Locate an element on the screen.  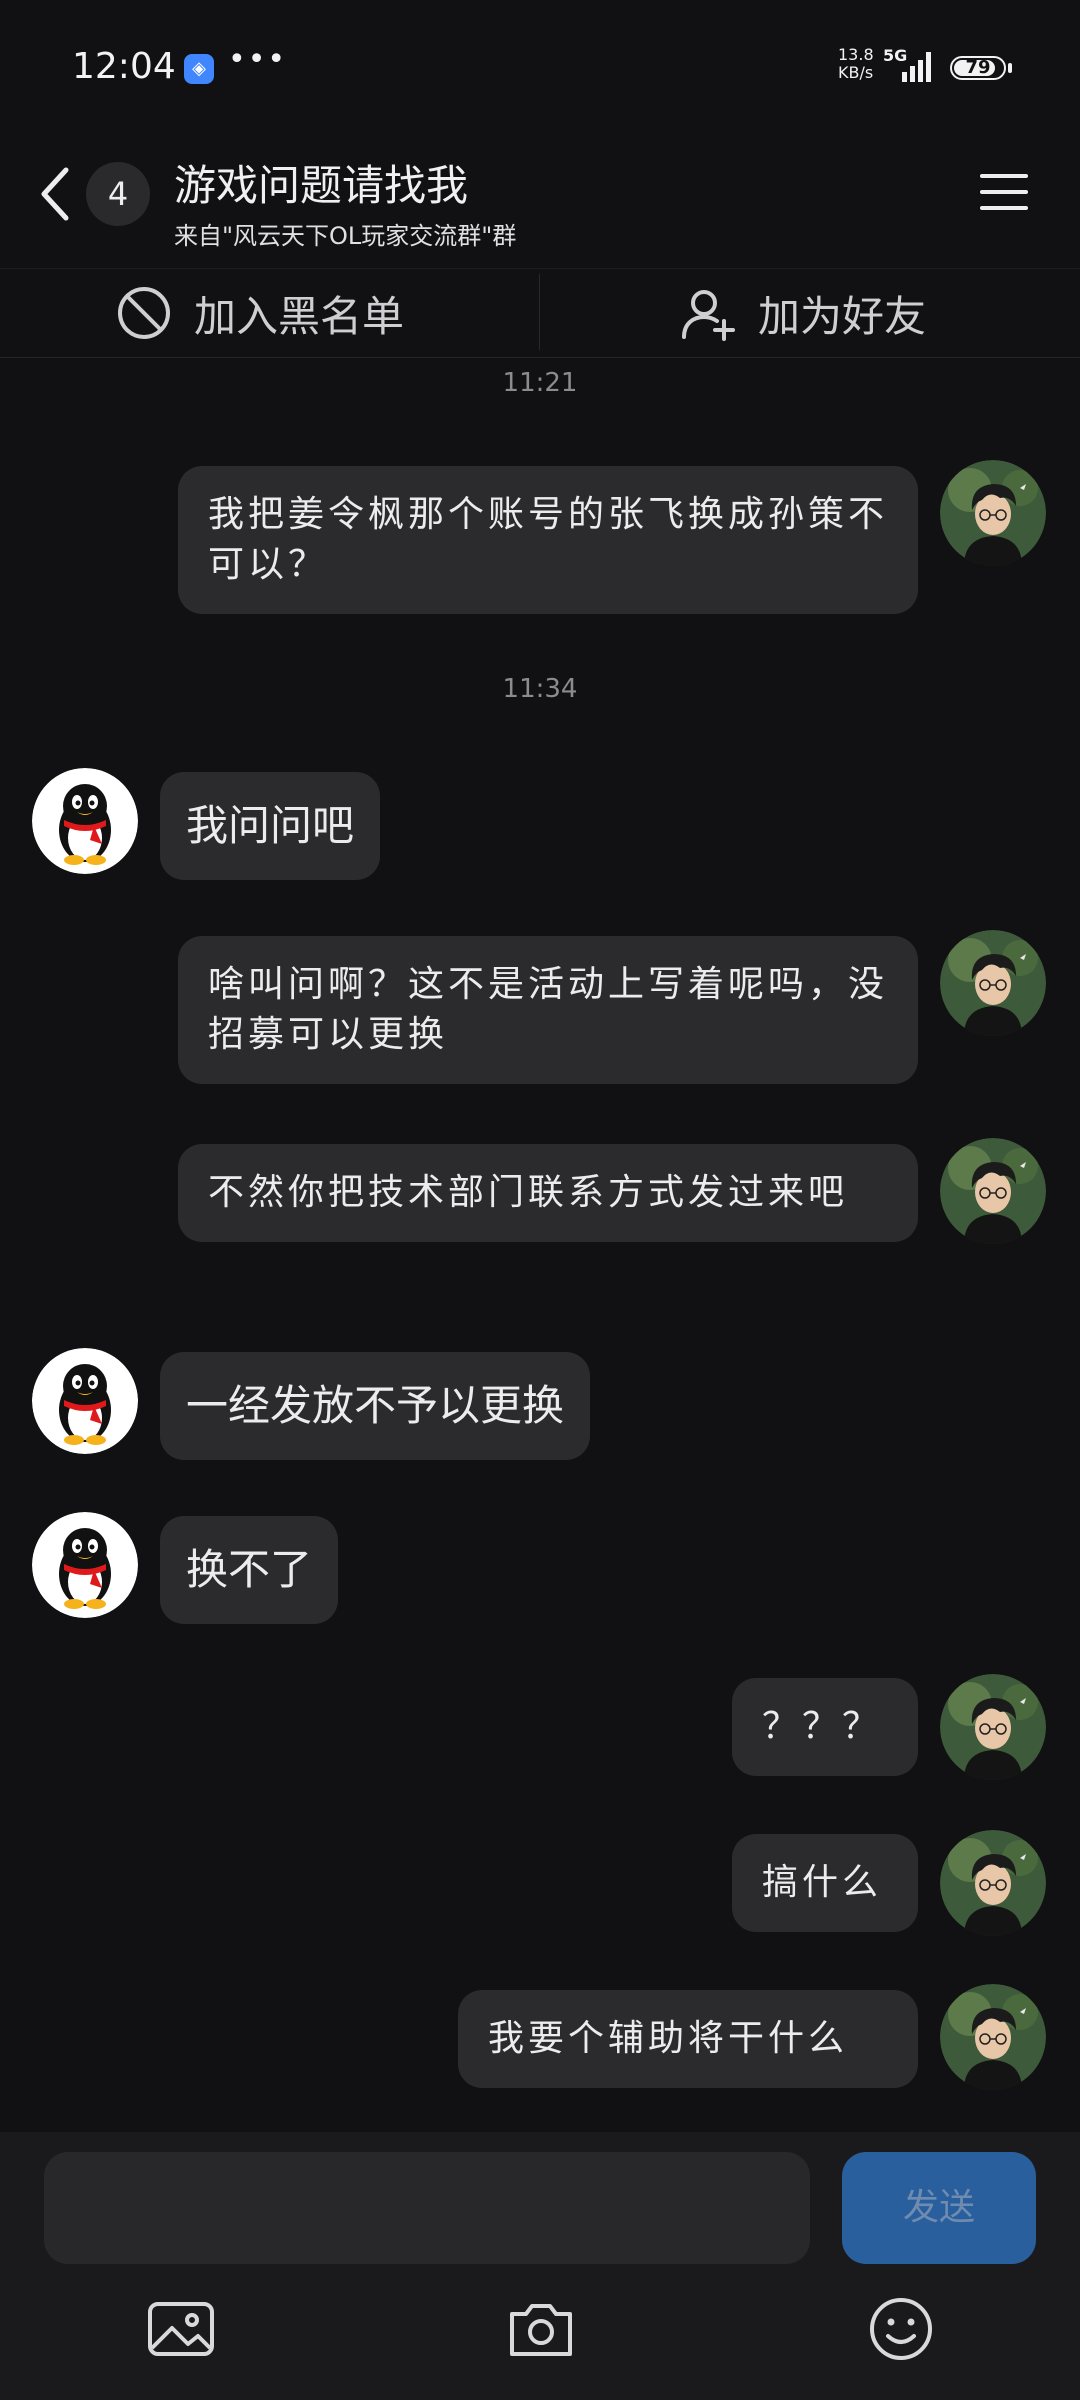
add-friend-label: 加为好友 is located at coordinates (842, 316).